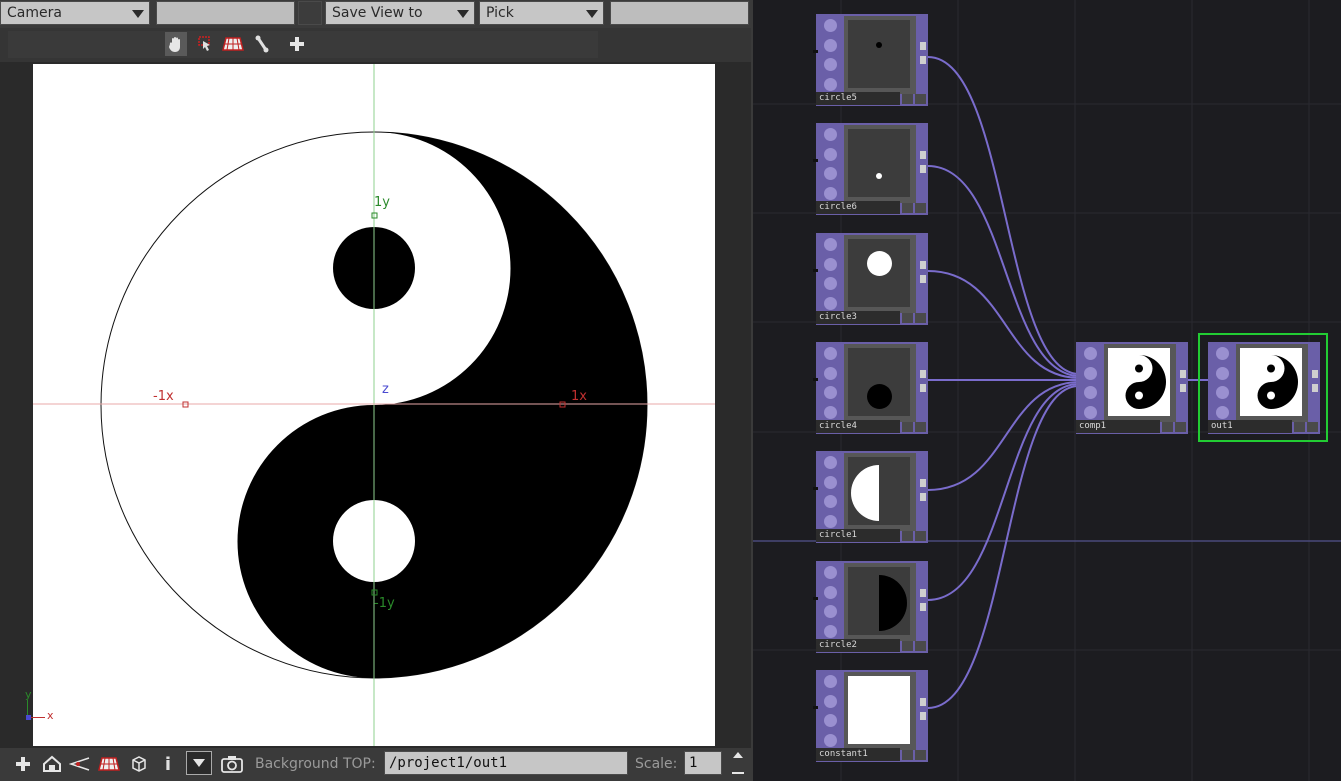 This screenshot has width=1341, height=781. I want to click on background-top-label: Background TOP:, so click(315, 764).